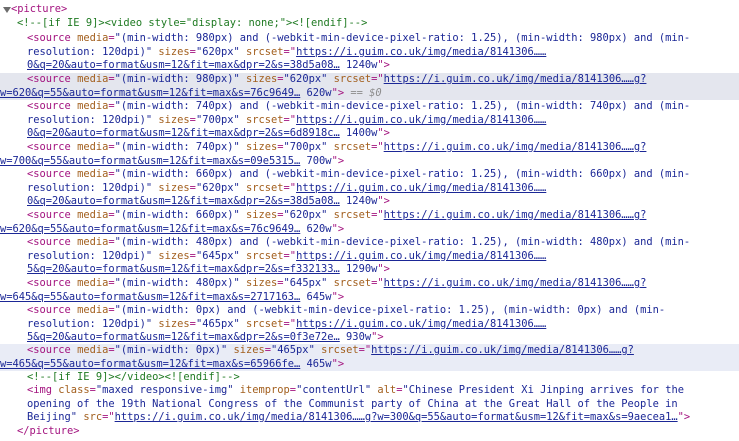  Describe the element at coordinates (7, 10) in the screenshot. I see `expand-triangle-icon` at that location.